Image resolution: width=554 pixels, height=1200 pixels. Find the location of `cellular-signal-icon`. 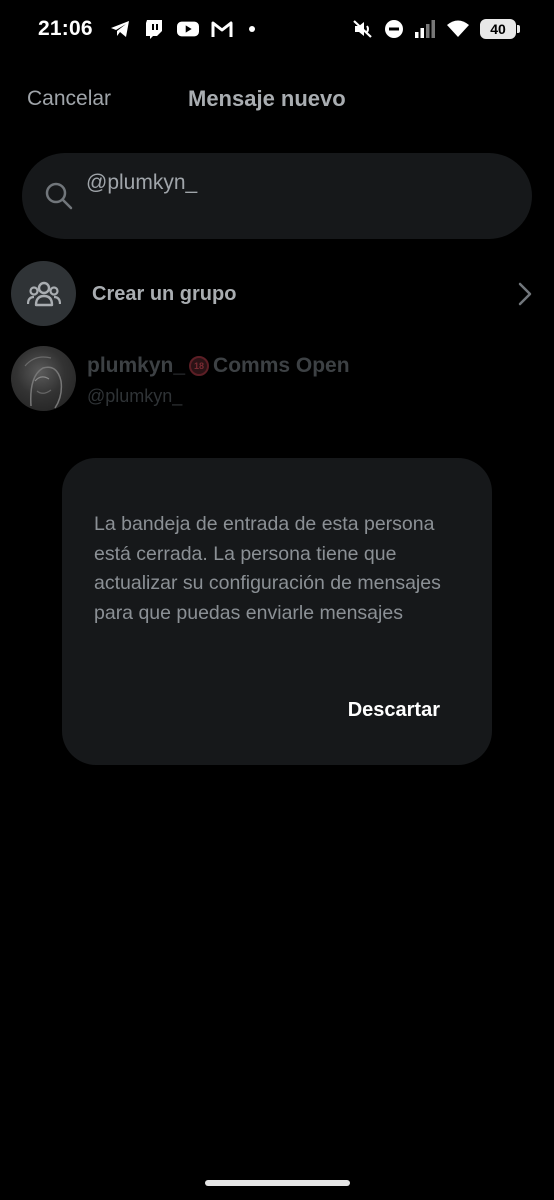

cellular-signal-icon is located at coordinates (425, 29).